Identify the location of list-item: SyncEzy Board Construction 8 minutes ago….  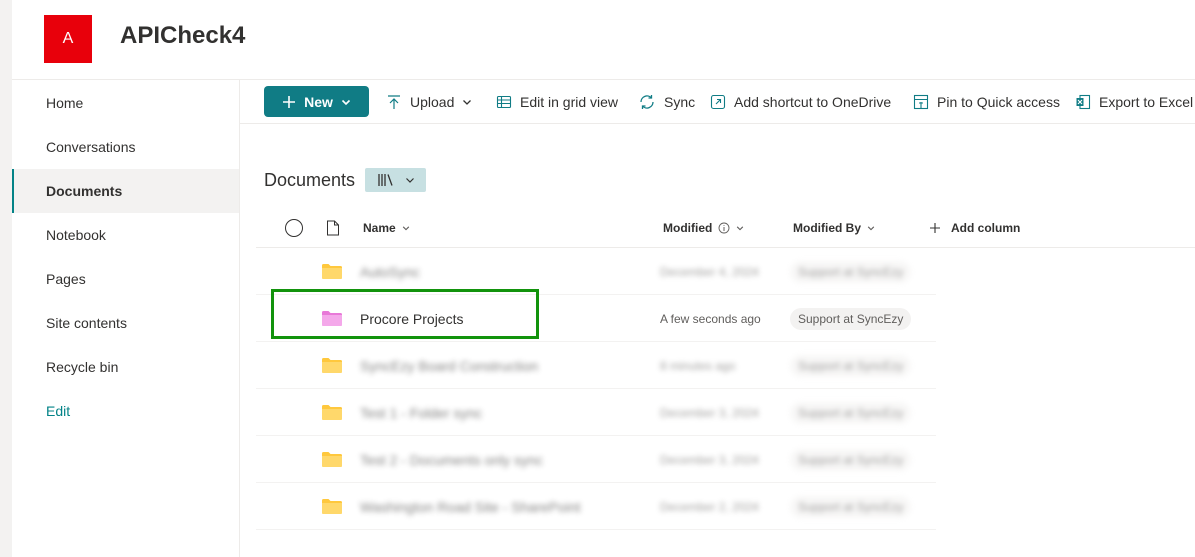
(596, 365).